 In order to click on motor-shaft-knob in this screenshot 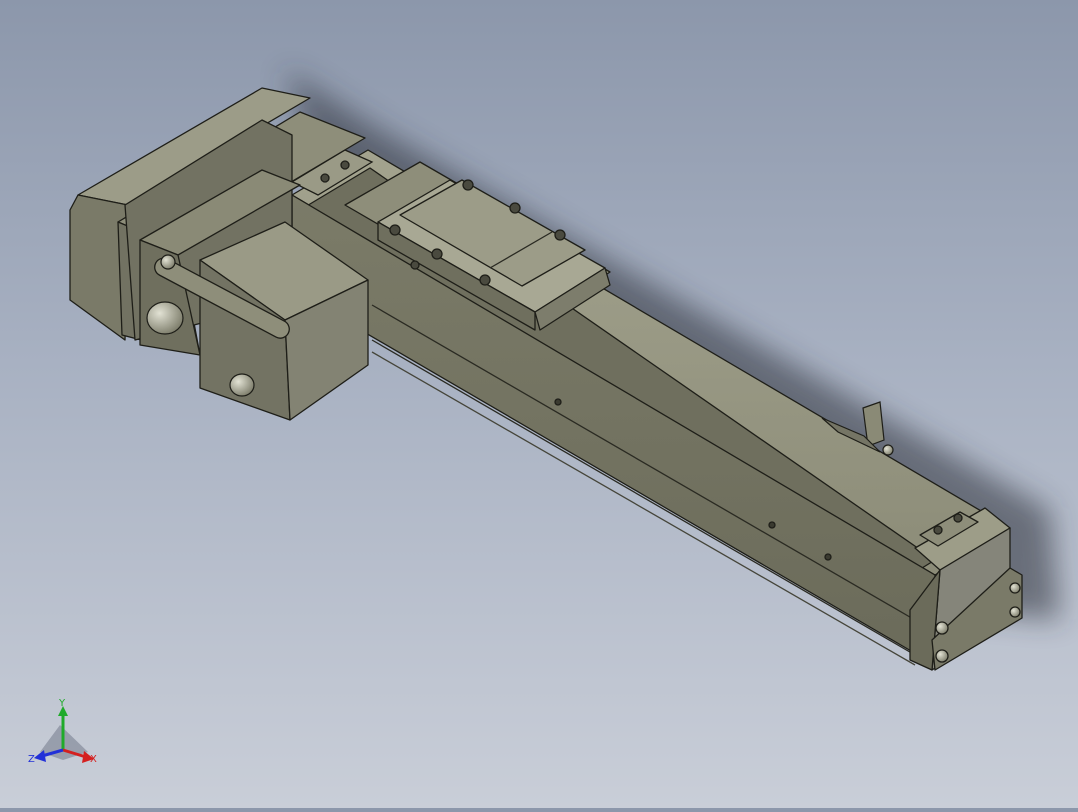, I will do `click(165, 318)`.